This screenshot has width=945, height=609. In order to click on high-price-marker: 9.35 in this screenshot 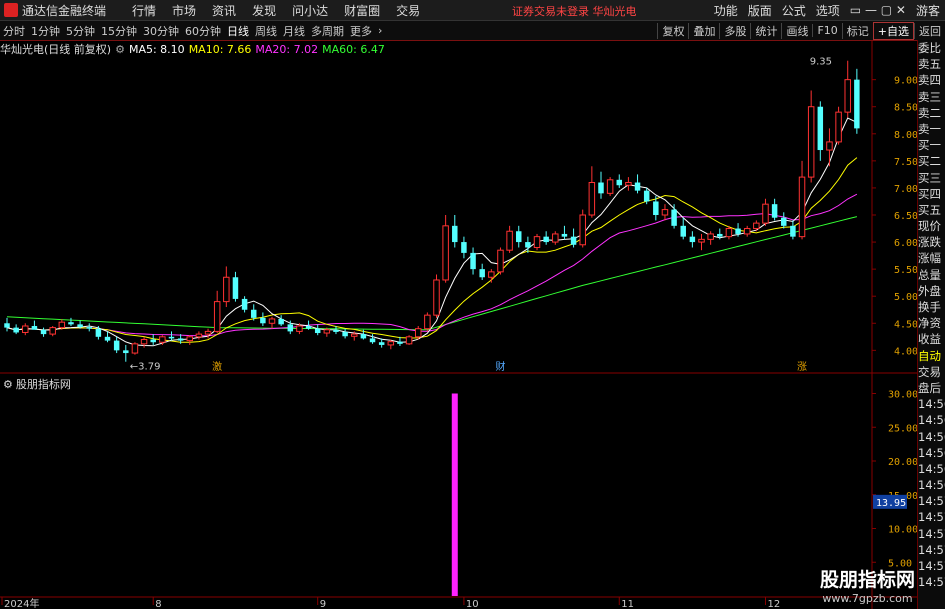, I will do `click(821, 62)`.